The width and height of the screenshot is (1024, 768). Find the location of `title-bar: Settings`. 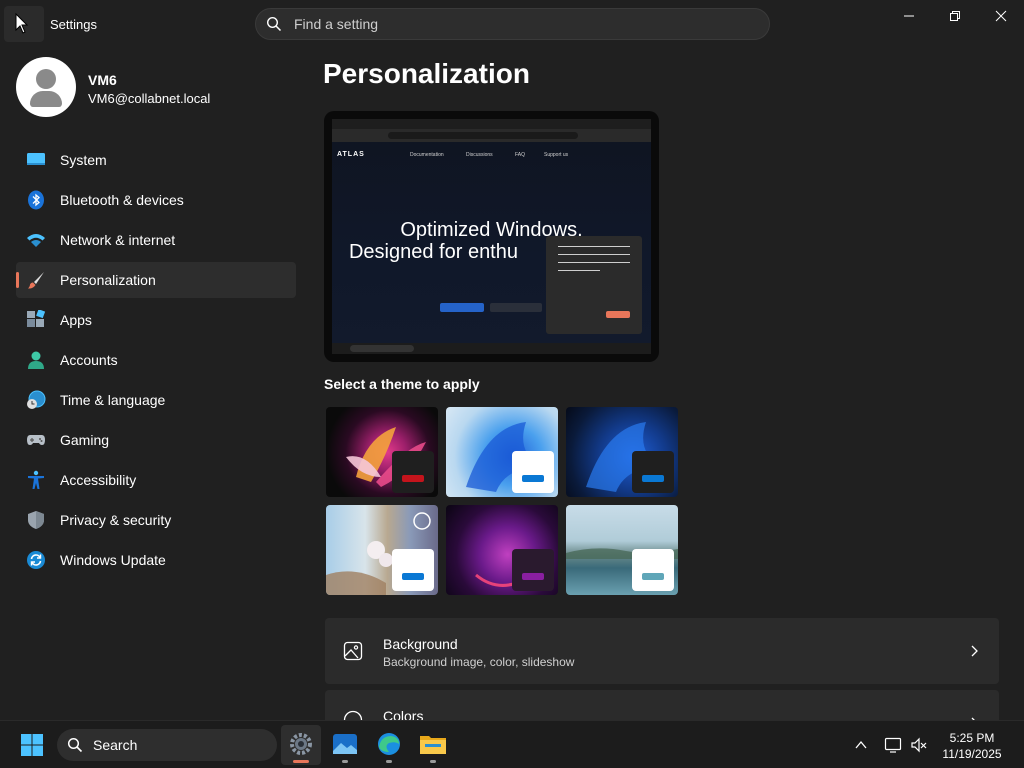

title-bar: Settings is located at coordinates (512, 24).